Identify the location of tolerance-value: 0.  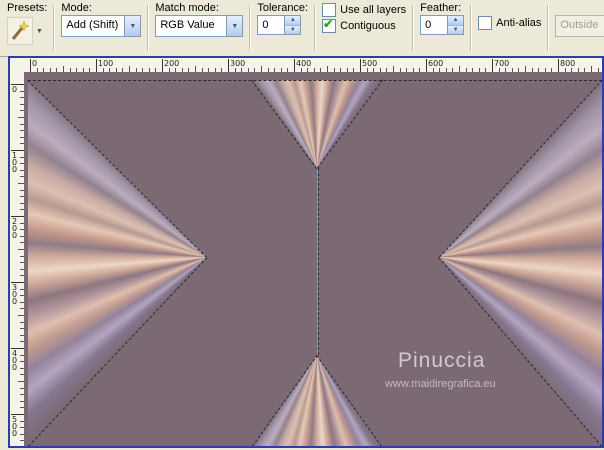
(271, 25).